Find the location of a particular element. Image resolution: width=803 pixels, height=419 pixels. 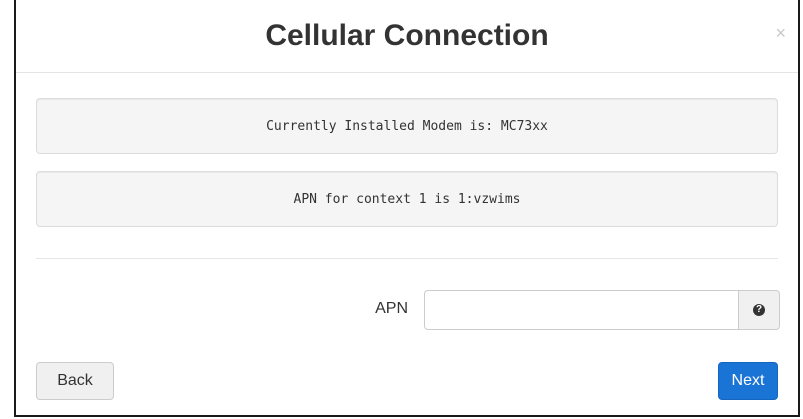

section-divider is located at coordinates (407, 258).